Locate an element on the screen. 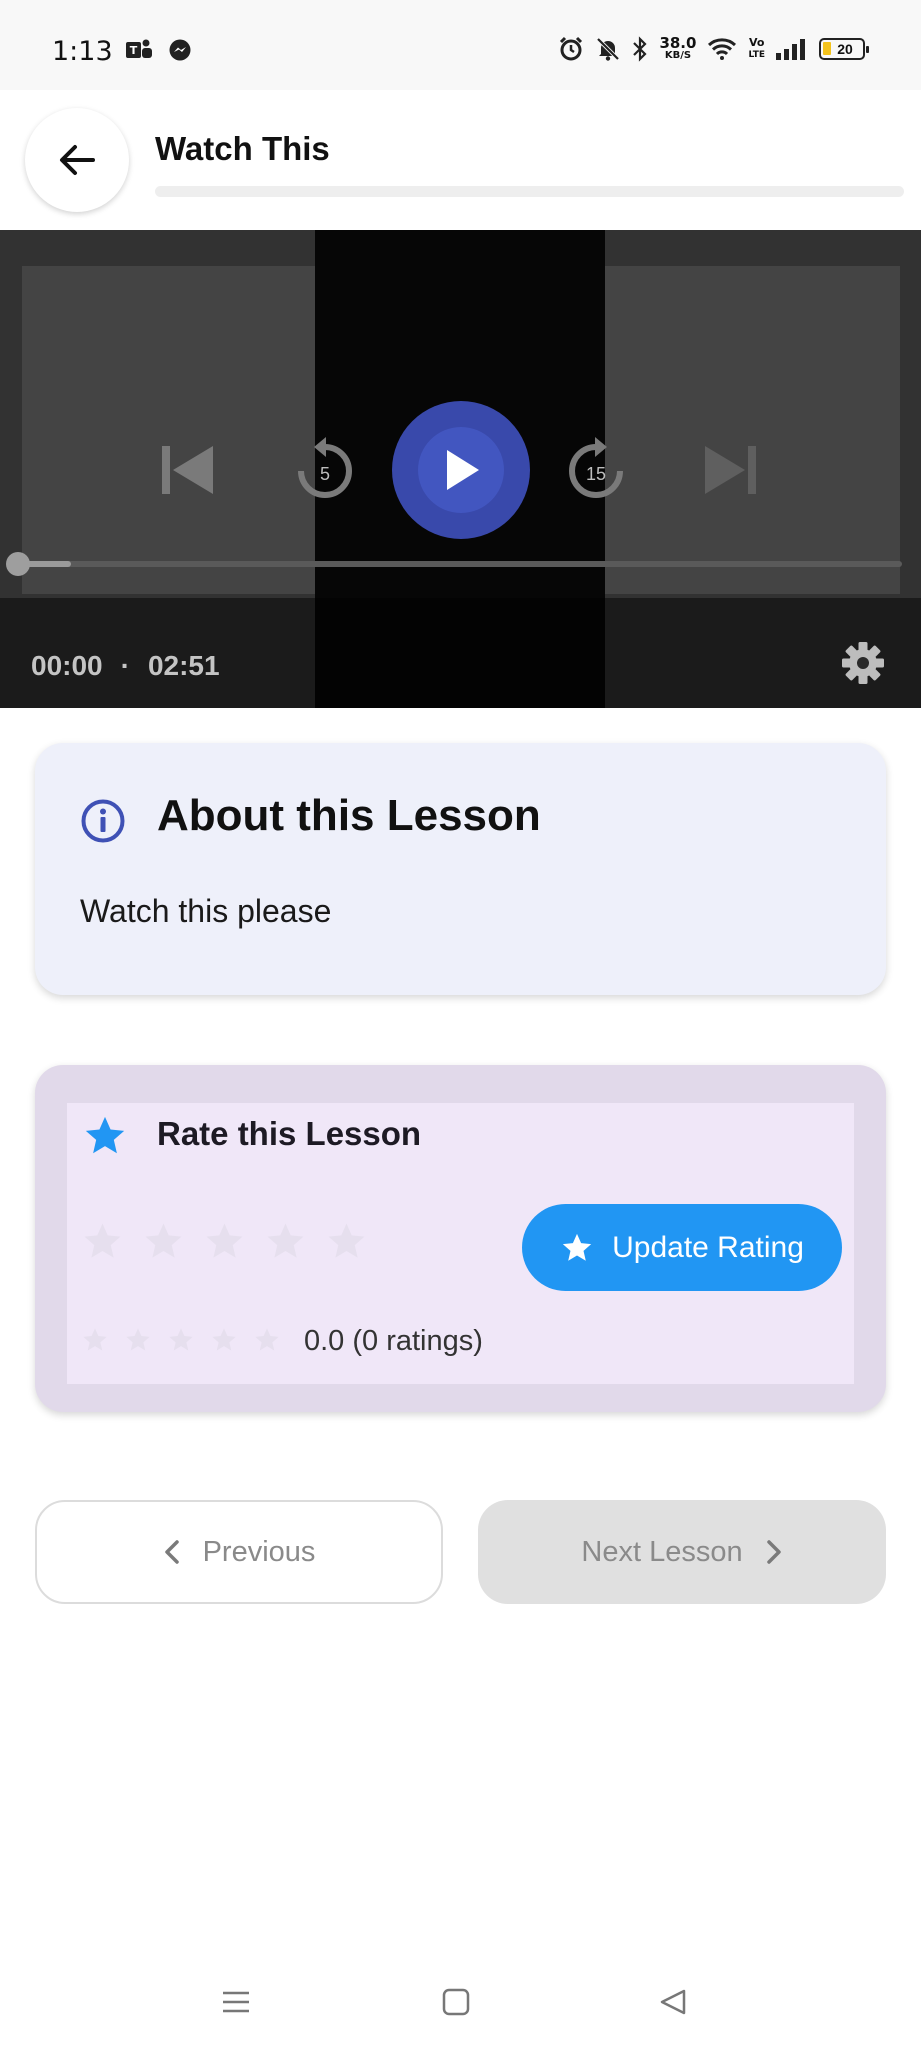 This screenshot has height=2048, width=921. average-rating-stars is located at coordinates (181, 1340).